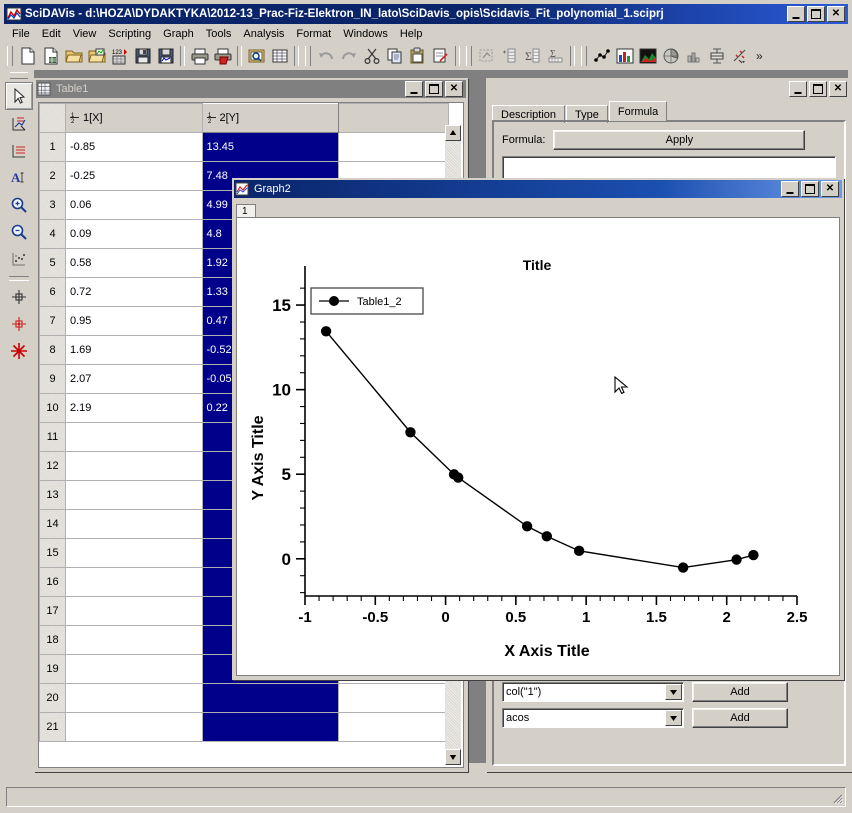  I want to click on cell-x: 0.09, so click(134, 234).